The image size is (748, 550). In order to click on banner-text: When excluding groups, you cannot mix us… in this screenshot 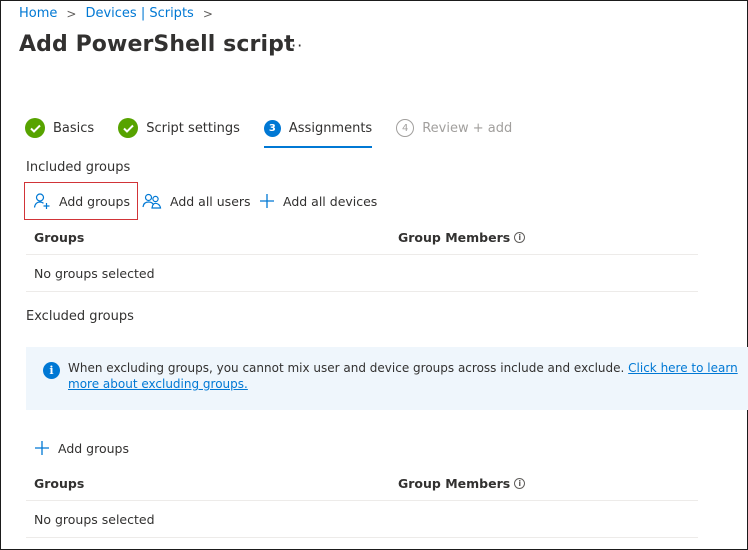, I will do `click(346, 368)`.